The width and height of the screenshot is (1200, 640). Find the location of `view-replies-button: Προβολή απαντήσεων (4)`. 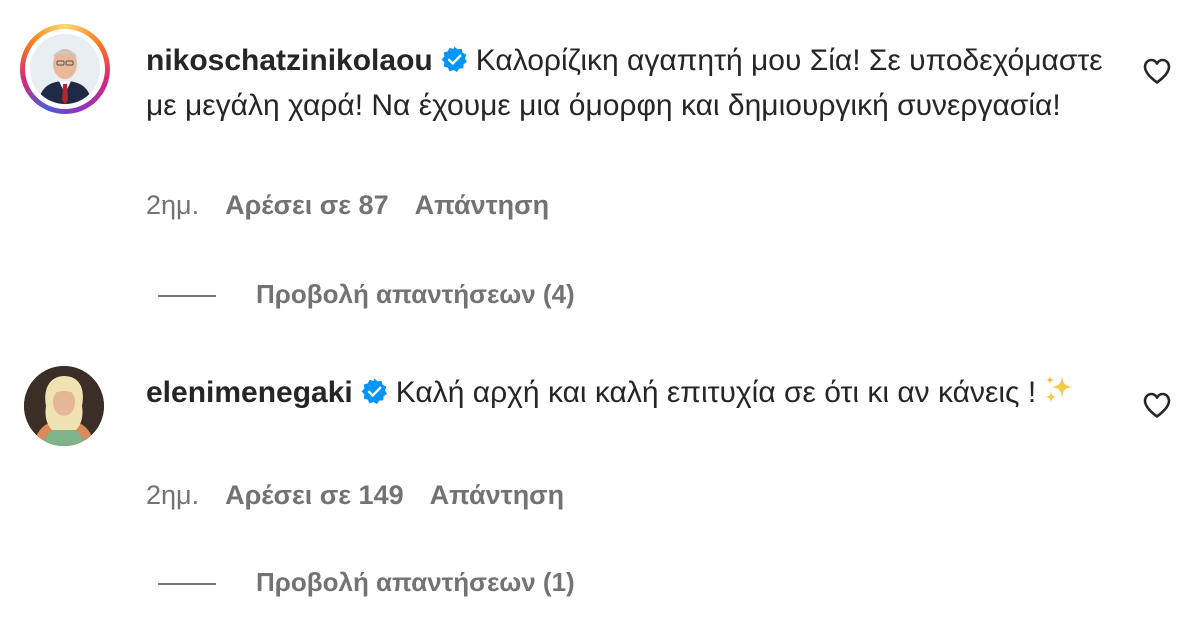

view-replies-button: Προβολή απαντήσεων (4) is located at coordinates (366, 294).